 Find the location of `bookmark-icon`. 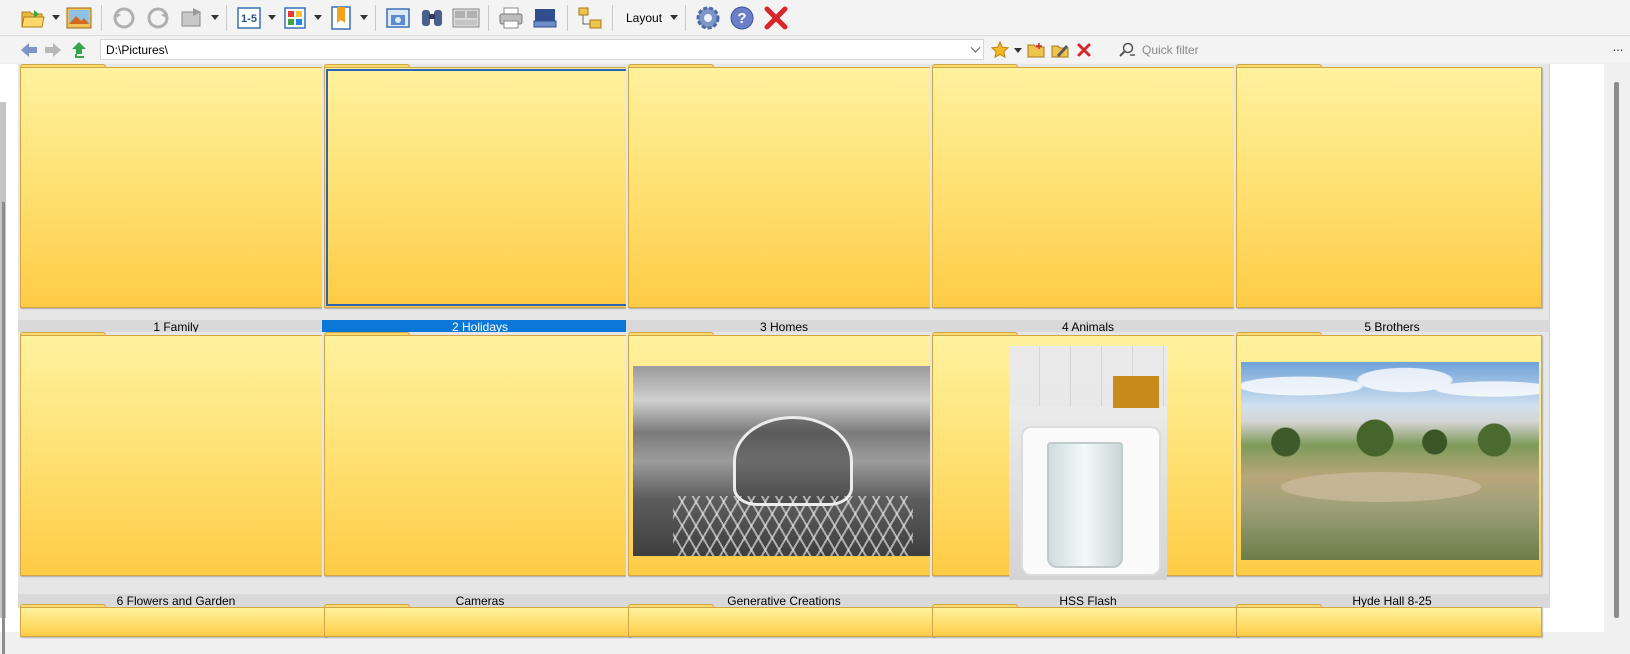

bookmark-icon is located at coordinates (341, 17).